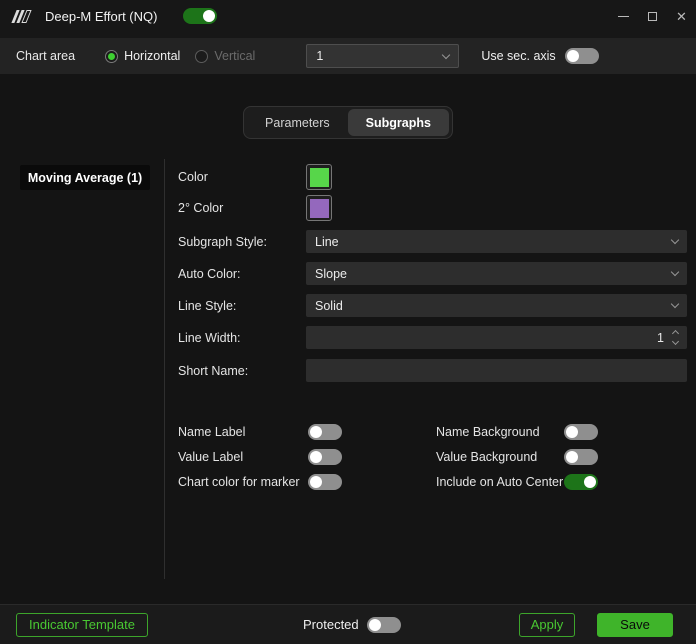 This screenshot has height=644, width=696. I want to click on color2-label: 2° Color, so click(201, 208).